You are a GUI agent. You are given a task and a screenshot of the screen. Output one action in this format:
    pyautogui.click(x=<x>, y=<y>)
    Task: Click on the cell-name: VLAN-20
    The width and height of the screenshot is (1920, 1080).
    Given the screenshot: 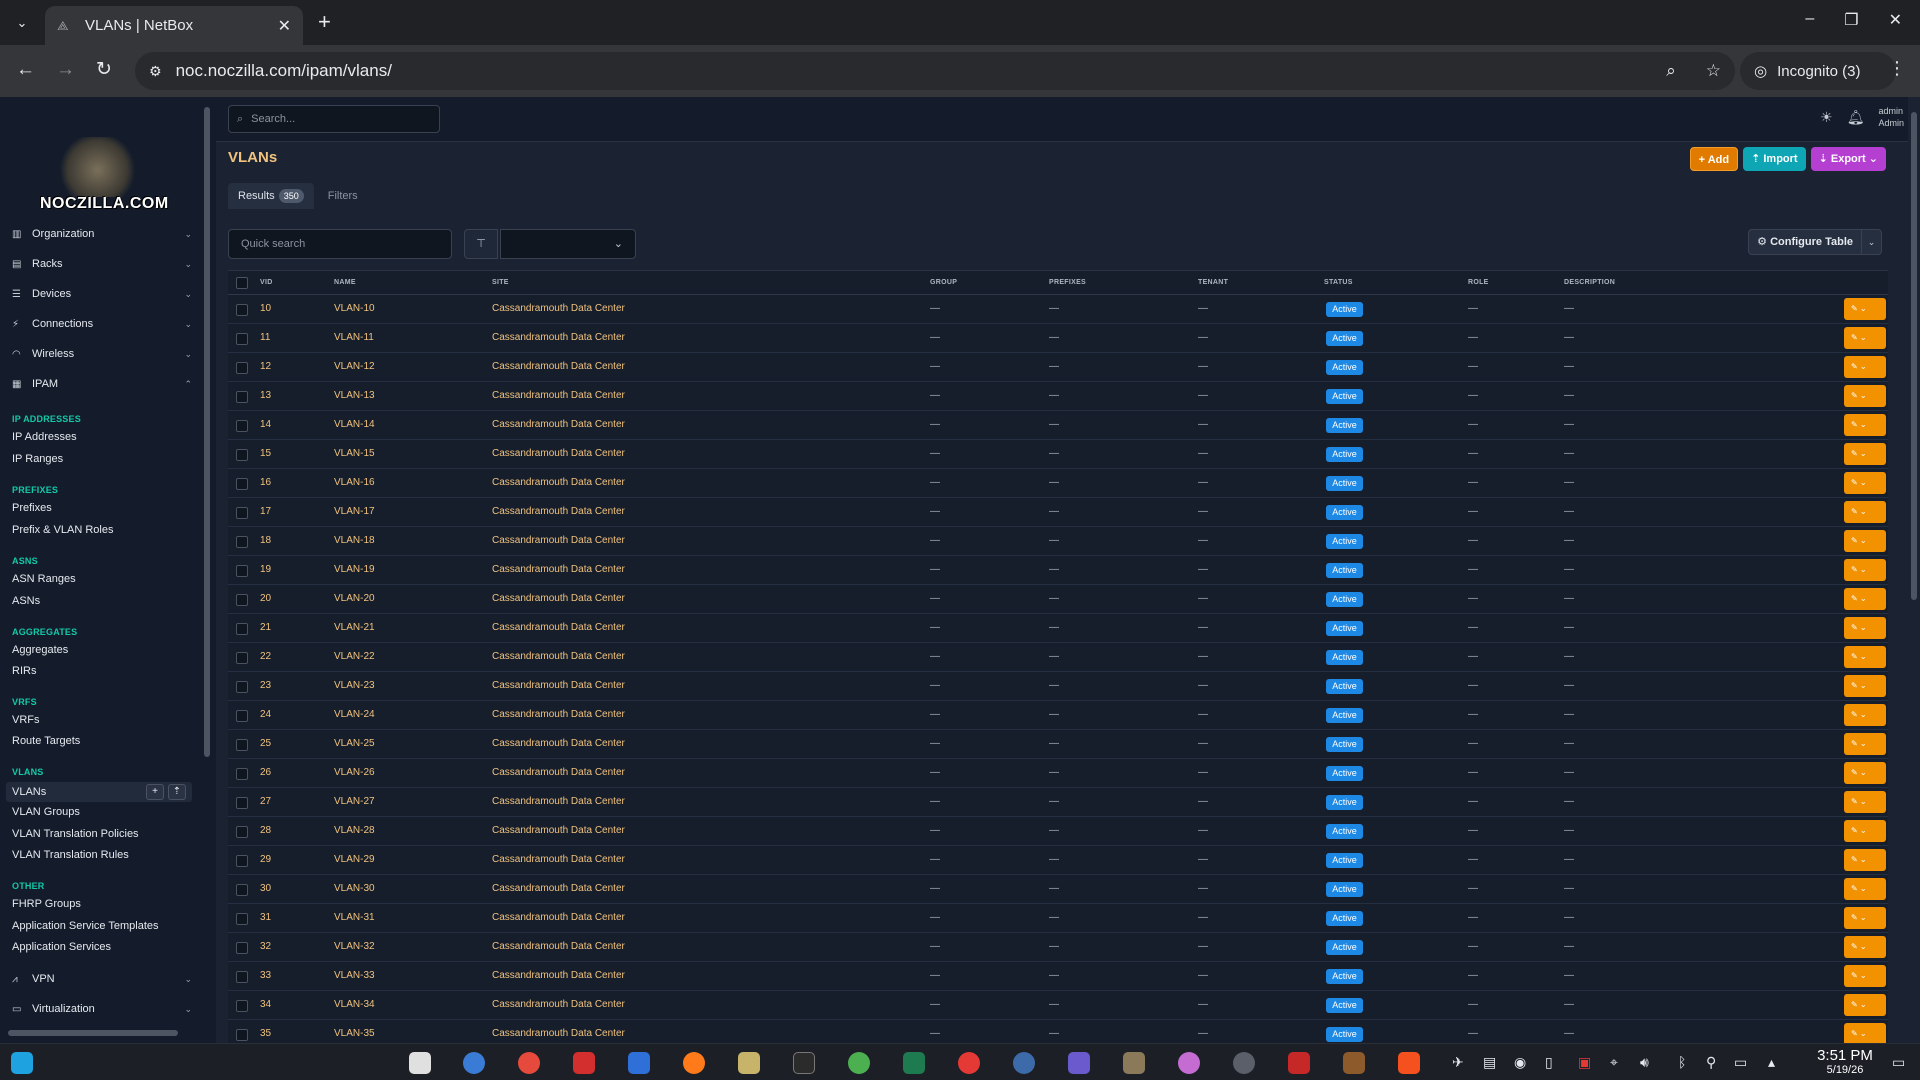 What is the action you would take?
    pyautogui.click(x=354, y=598)
    